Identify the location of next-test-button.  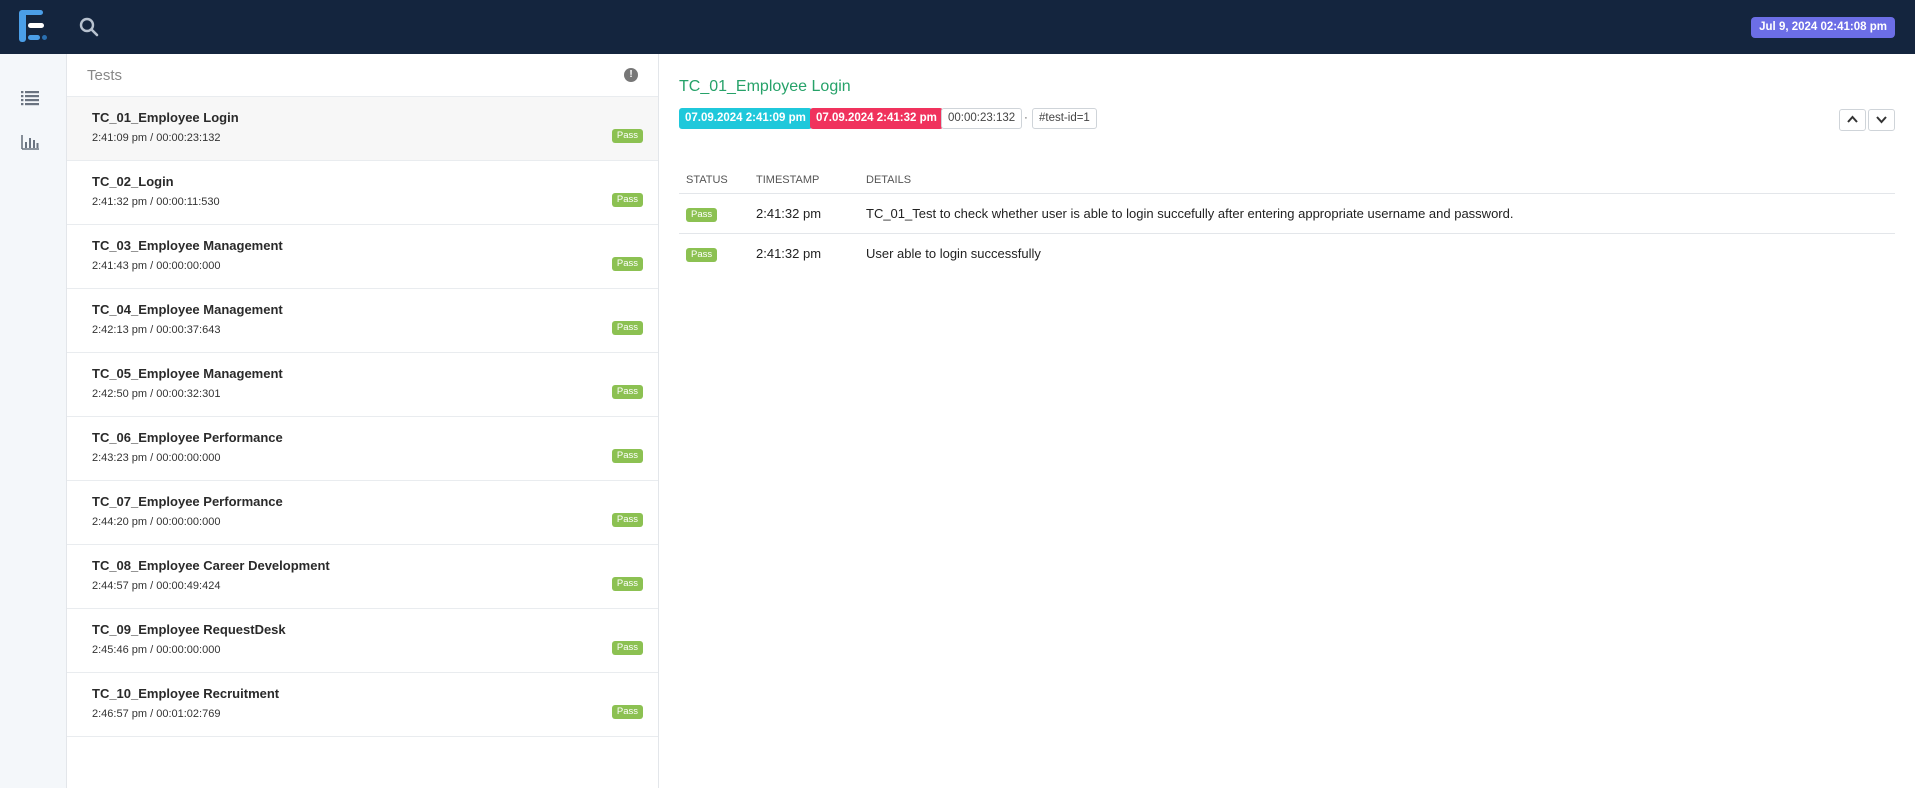
(1881, 120).